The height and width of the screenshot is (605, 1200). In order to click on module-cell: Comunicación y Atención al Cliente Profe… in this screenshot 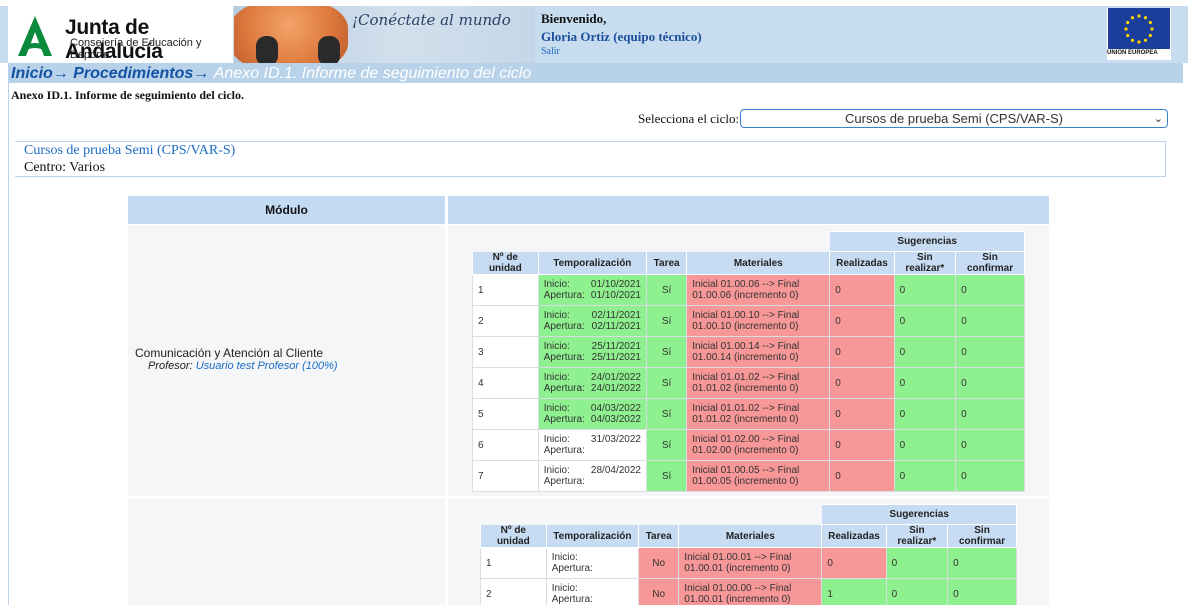, I will do `click(286, 360)`.